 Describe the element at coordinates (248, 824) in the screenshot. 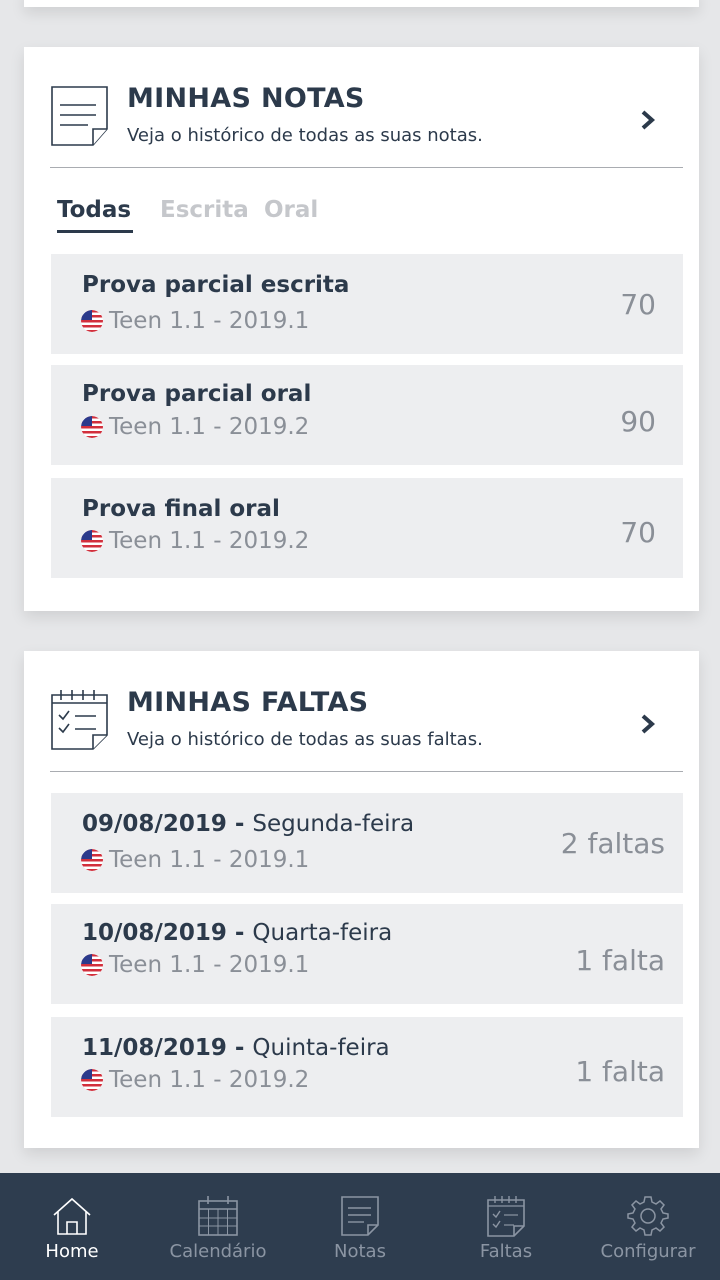

I see `absence-date: 09/08/2019 - Segunda-feira` at that location.